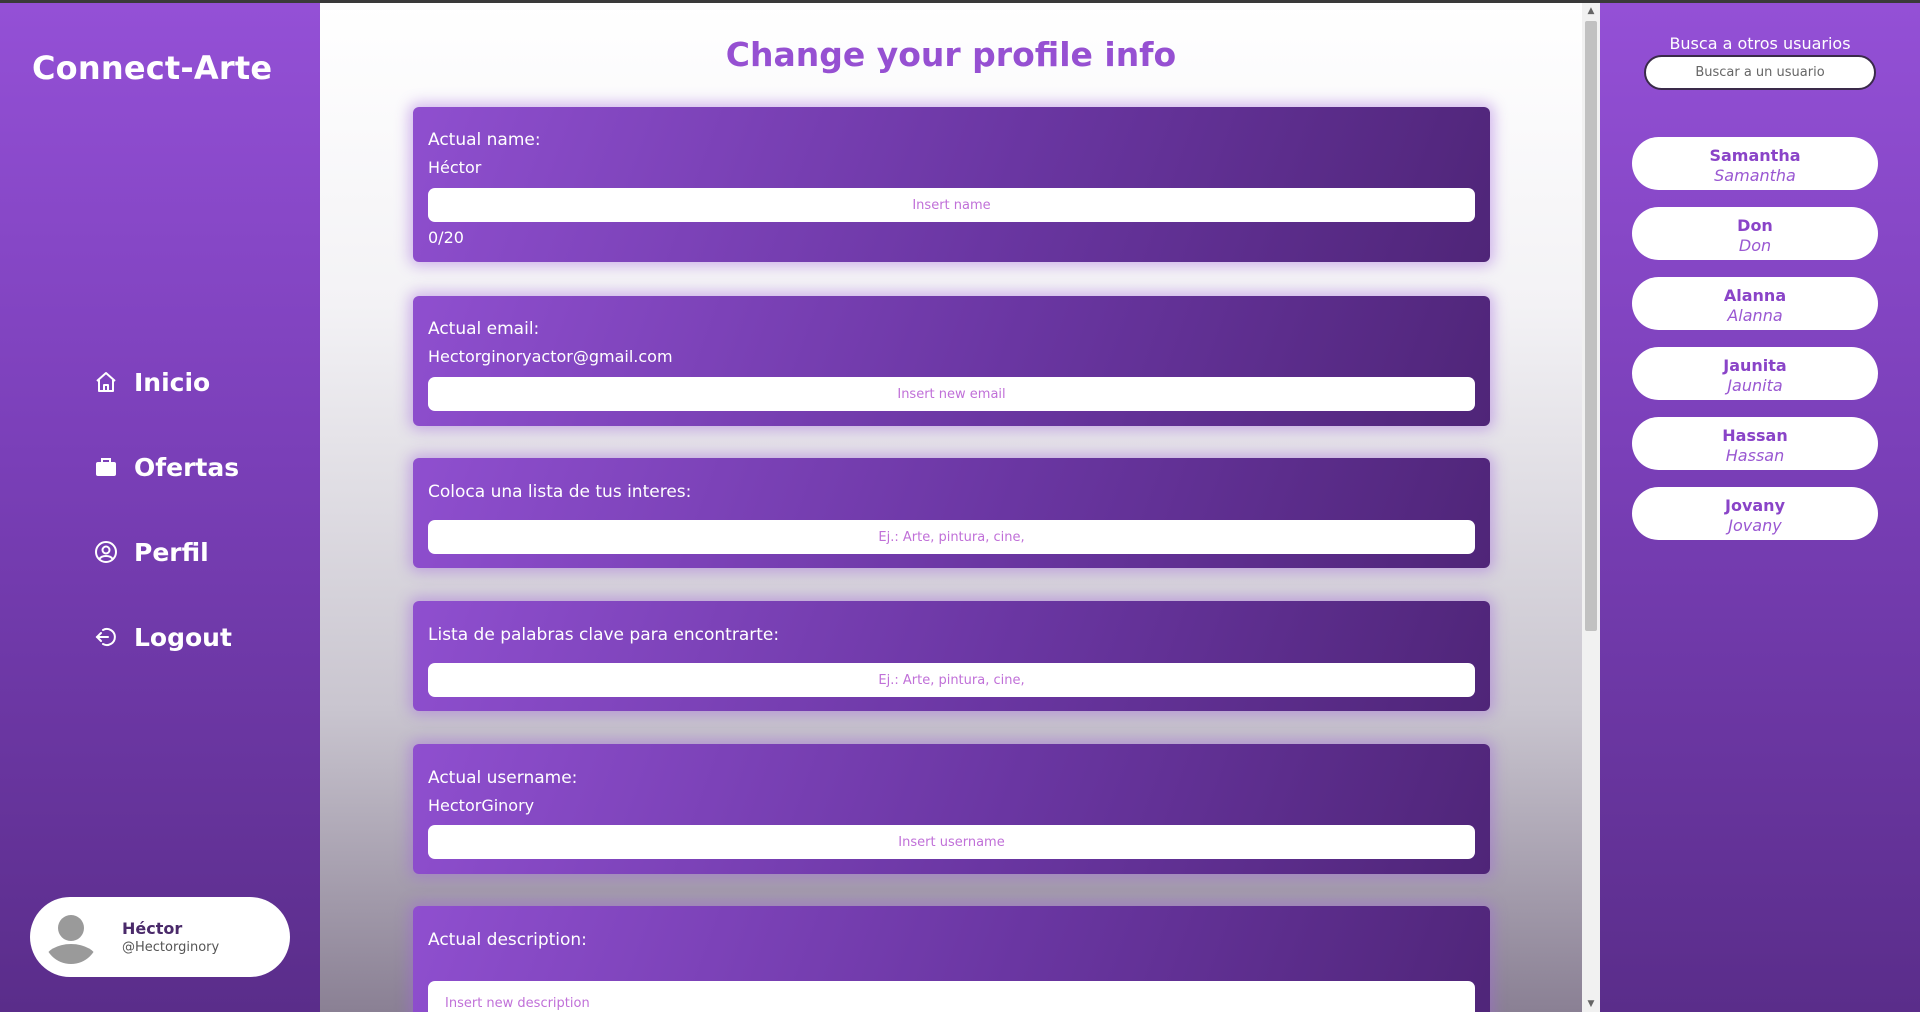 The image size is (1920, 1012). I want to click on user-pill-name: Alanna, so click(1755, 295).